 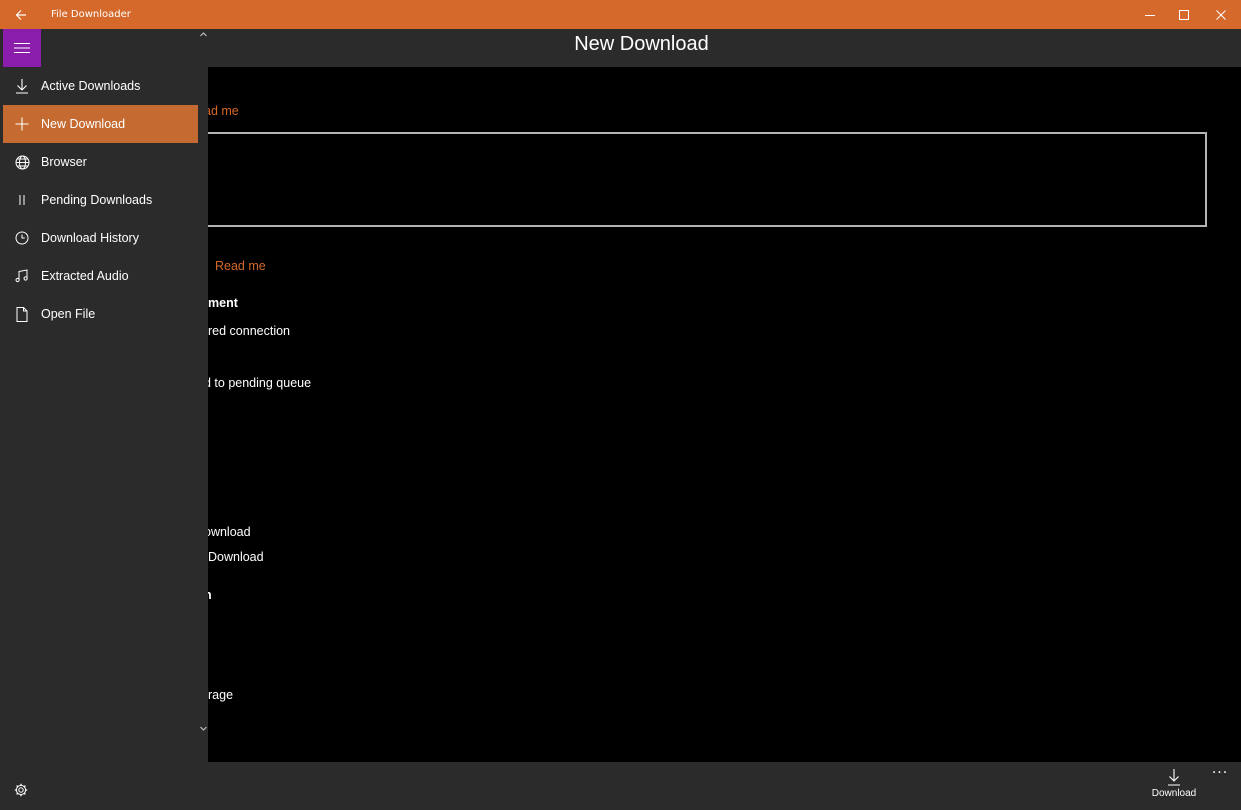 What do you see at coordinates (22, 314) in the screenshot?
I see `file-icon` at bounding box center [22, 314].